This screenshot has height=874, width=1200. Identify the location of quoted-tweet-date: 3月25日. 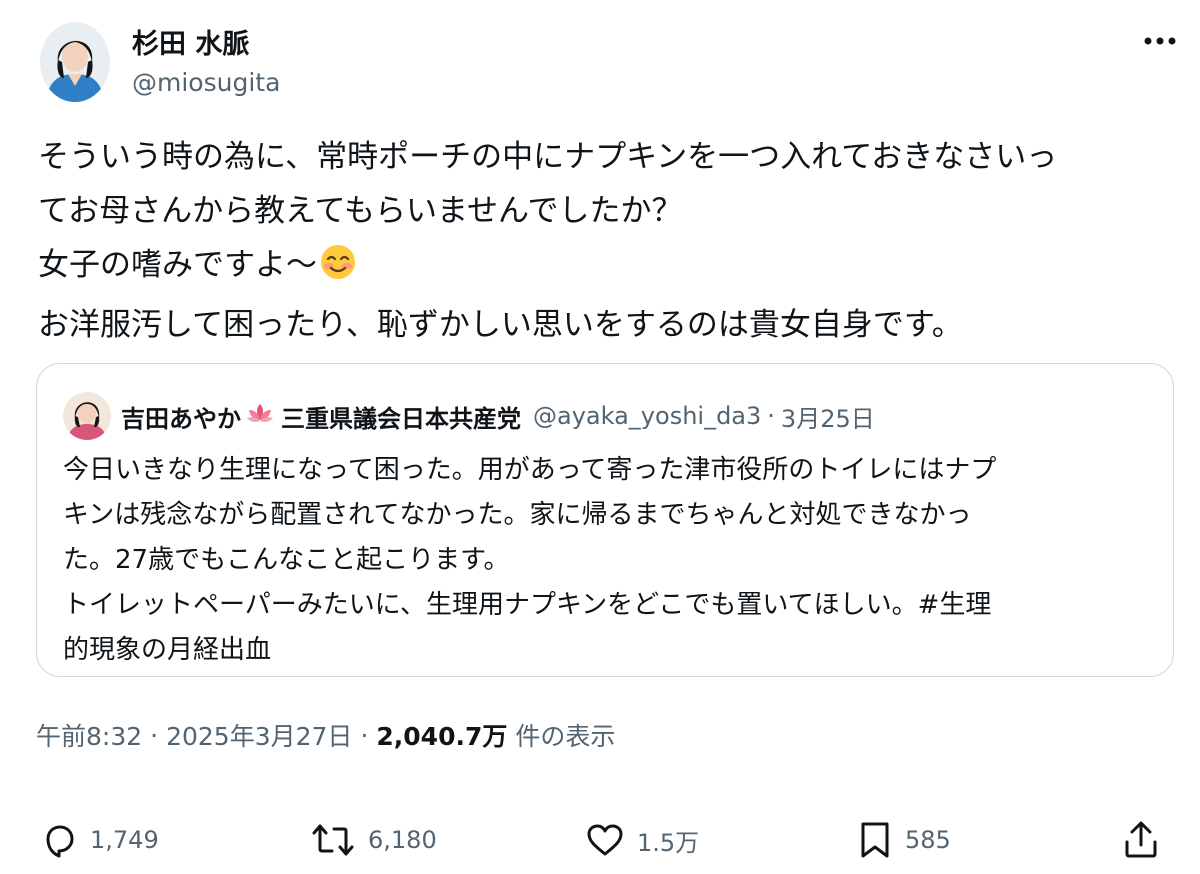
(828, 416).